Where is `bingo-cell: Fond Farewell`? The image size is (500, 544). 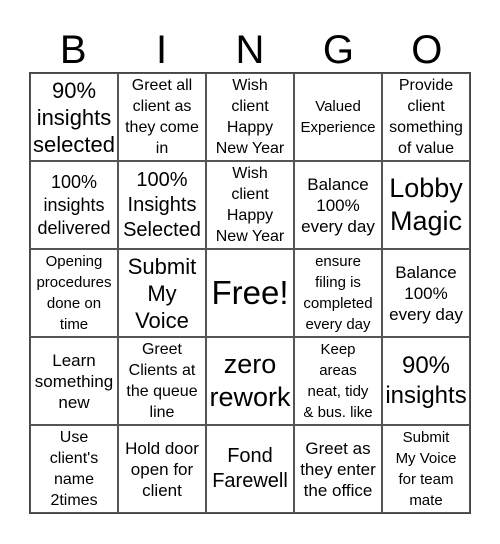
bingo-cell: Fond Farewell is located at coordinates (250, 469).